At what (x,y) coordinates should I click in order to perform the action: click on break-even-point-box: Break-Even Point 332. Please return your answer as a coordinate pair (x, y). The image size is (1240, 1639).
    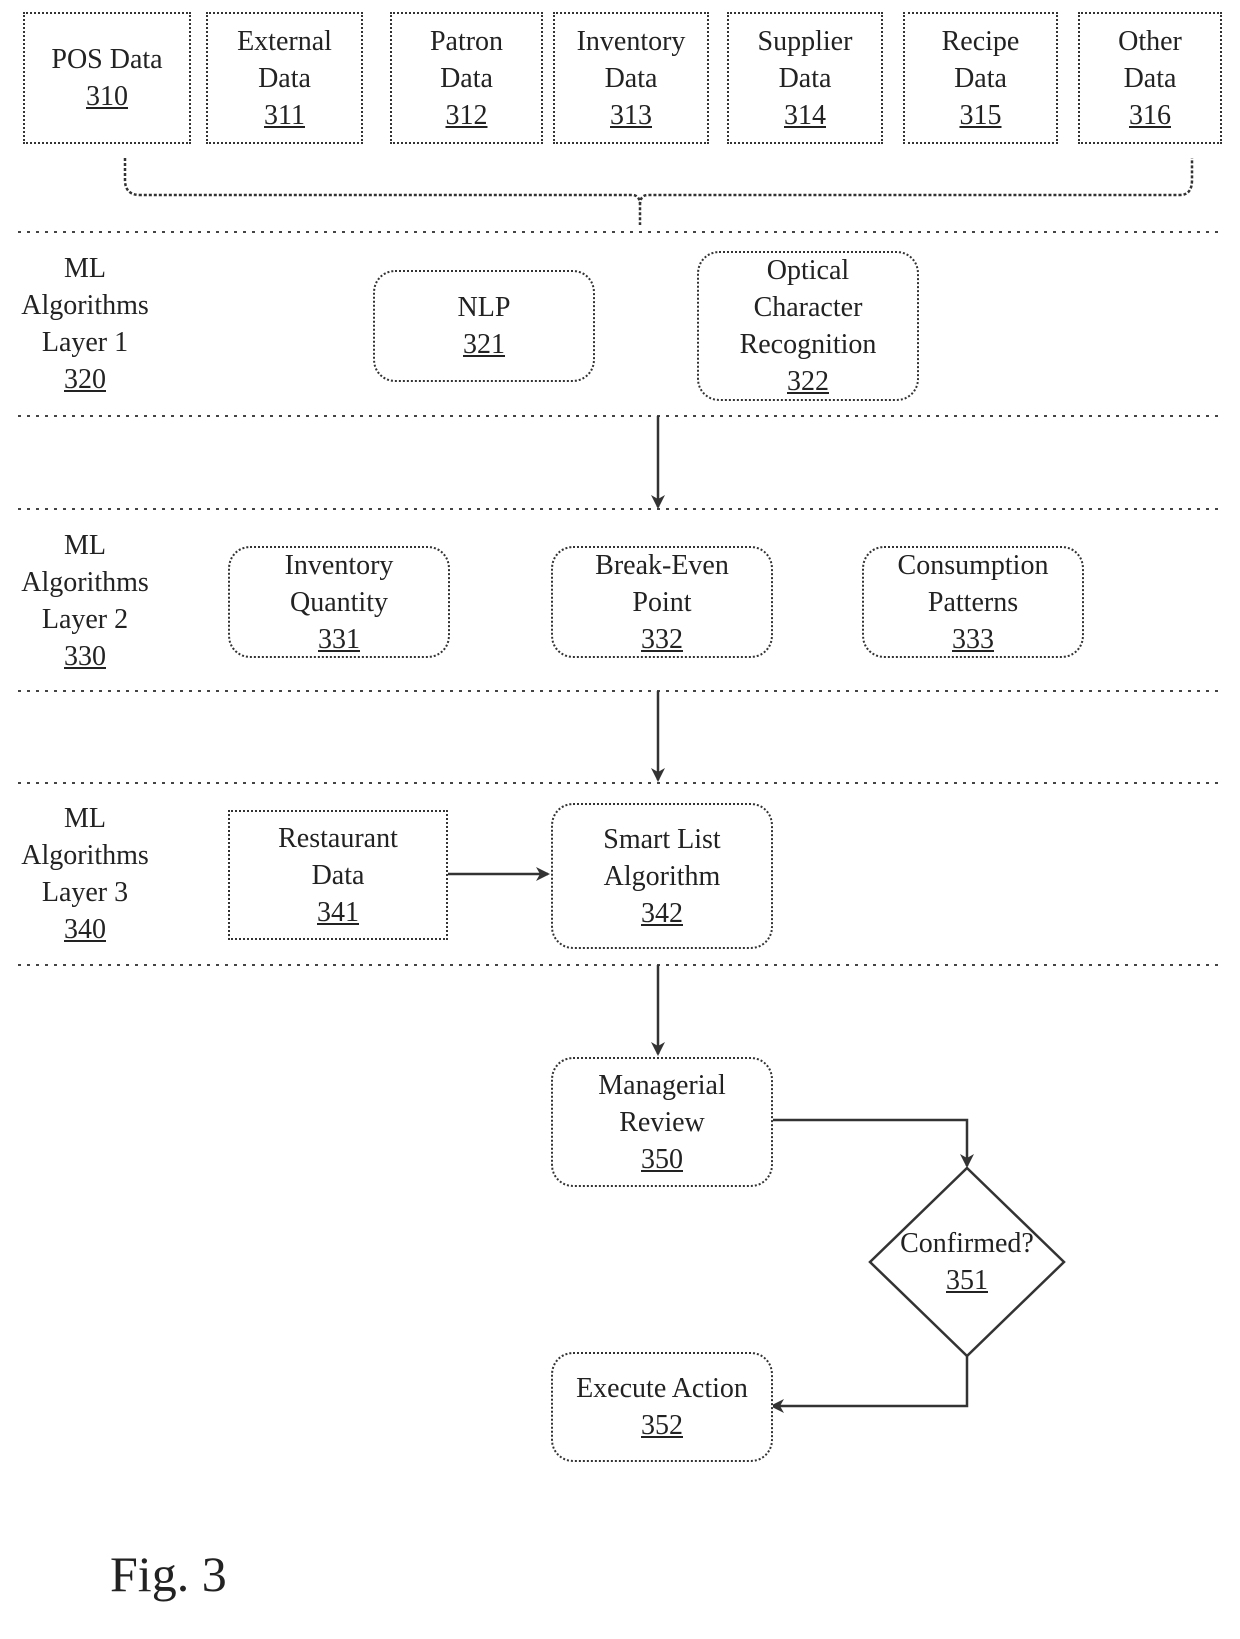
    Looking at the image, I should click on (662, 602).